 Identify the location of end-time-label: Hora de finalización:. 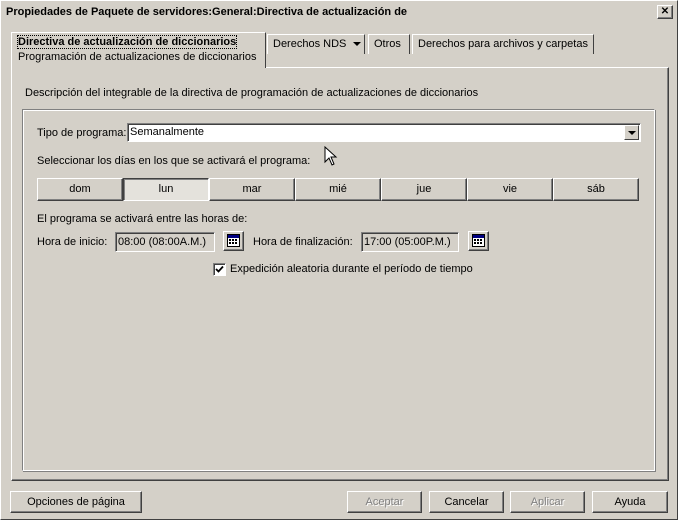
(303, 242).